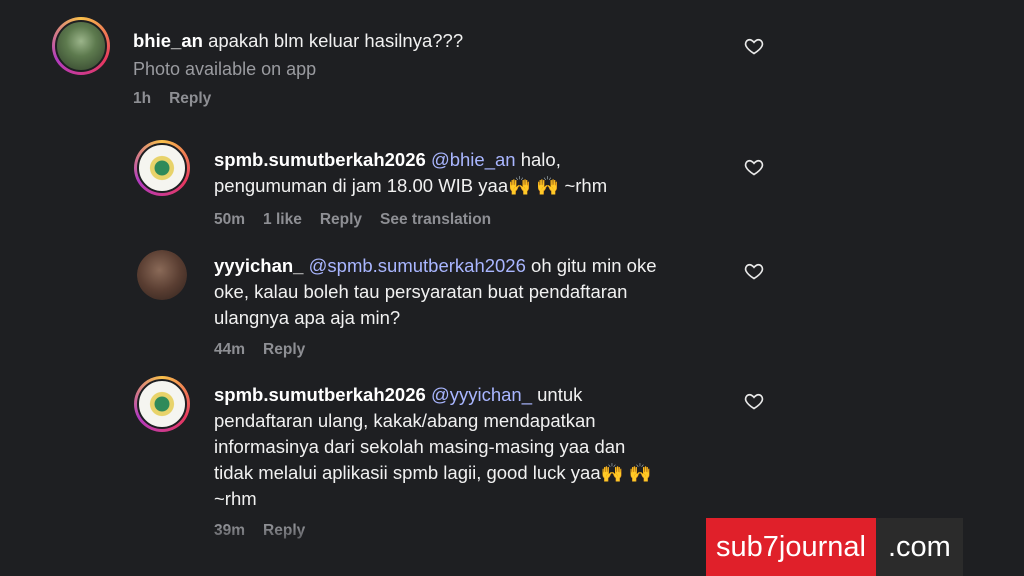 This screenshot has width=1024, height=576. Describe the element at coordinates (168, 40) in the screenshot. I see `comment-username: bhie_an` at that location.